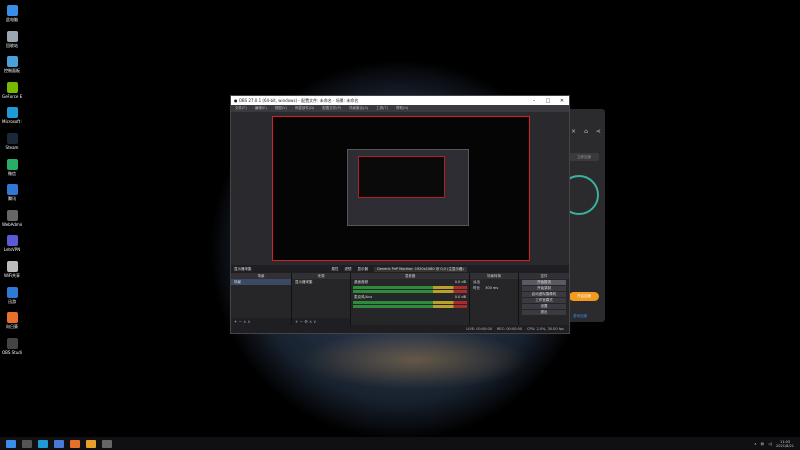 The width and height of the screenshot is (800, 450). I want to click on menu-item: 工具(T), so click(382, 108).